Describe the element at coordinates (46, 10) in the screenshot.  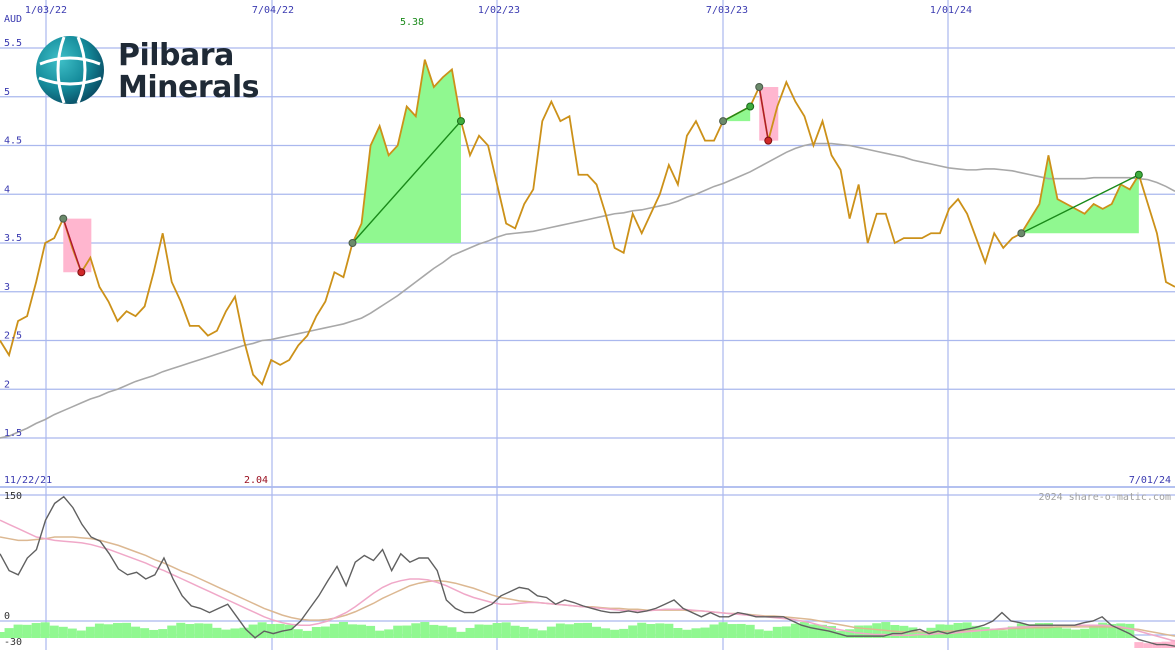
I see `x-tick-label-top: 1/03/22` at that location.